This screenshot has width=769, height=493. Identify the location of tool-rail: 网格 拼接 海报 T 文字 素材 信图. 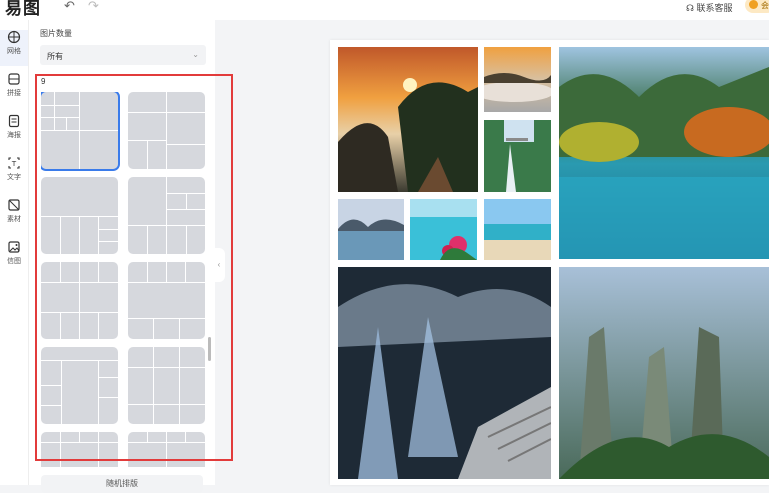
(14, 252).